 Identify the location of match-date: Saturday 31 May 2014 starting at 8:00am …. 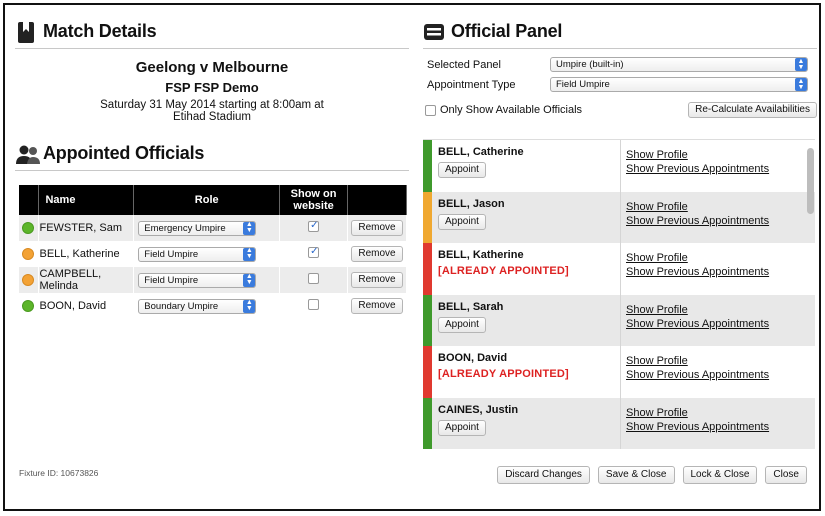
(212, 105).